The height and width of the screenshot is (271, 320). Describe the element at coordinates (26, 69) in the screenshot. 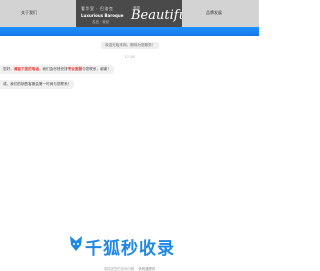

I see `message-highlight: 请留下您的电话` at that location.